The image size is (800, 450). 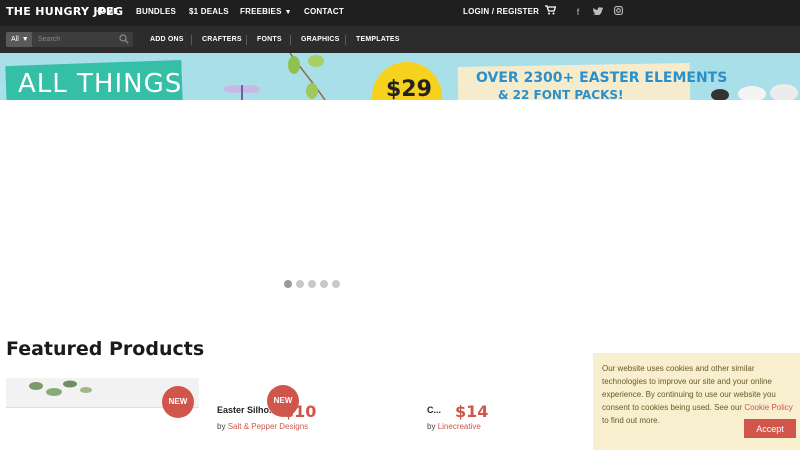 I want to click on subnav-graphics: GRAPHICS, so click(x=320, y=39).